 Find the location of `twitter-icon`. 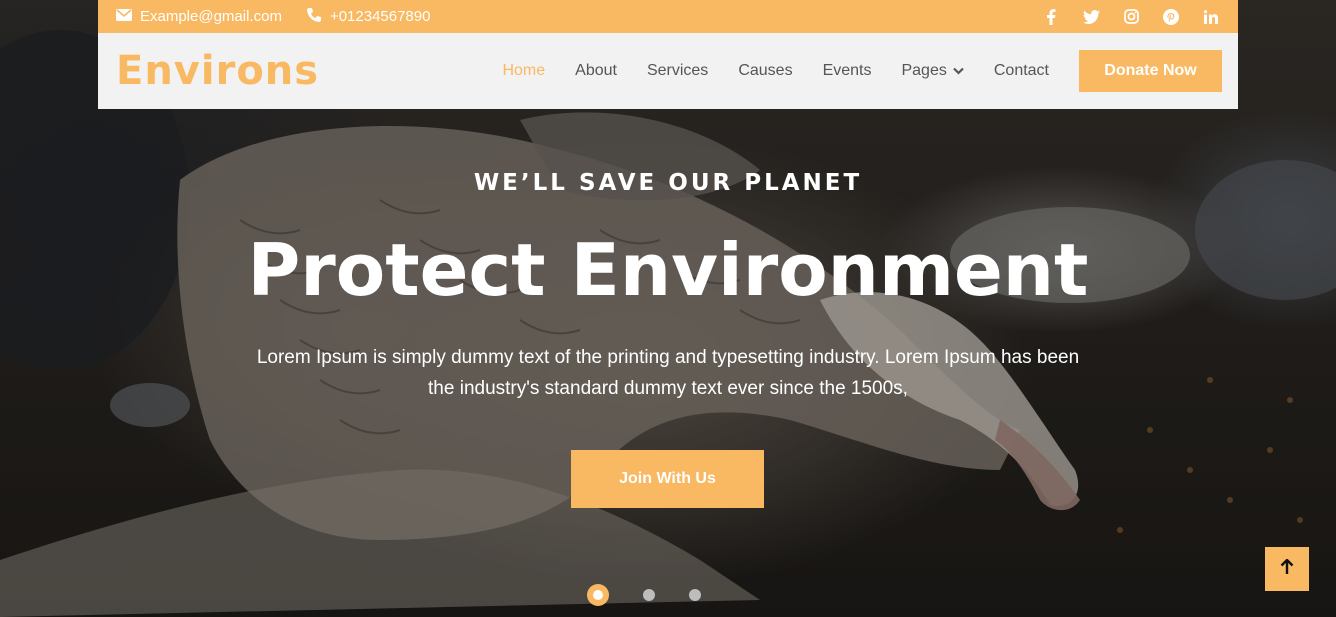

twitter-icon is located at coordinates (1091, 17).